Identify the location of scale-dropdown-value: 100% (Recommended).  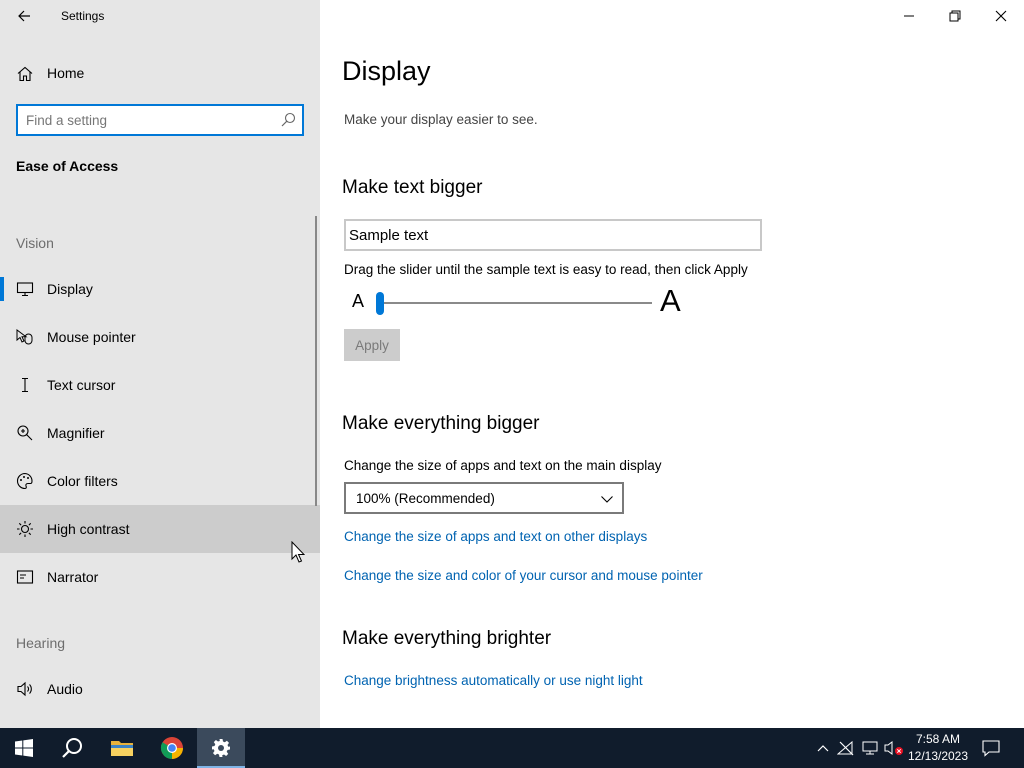
(425, 498).